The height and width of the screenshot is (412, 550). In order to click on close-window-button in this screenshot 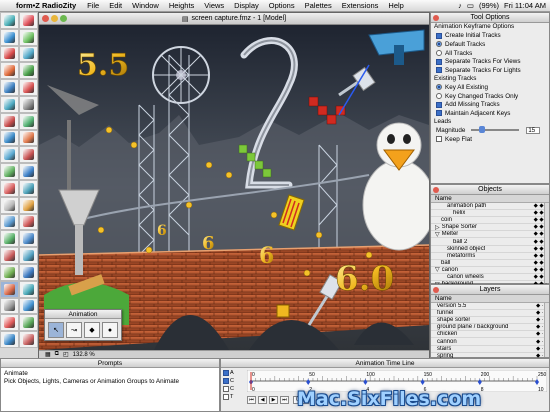, I will do `click(45, 18)`.